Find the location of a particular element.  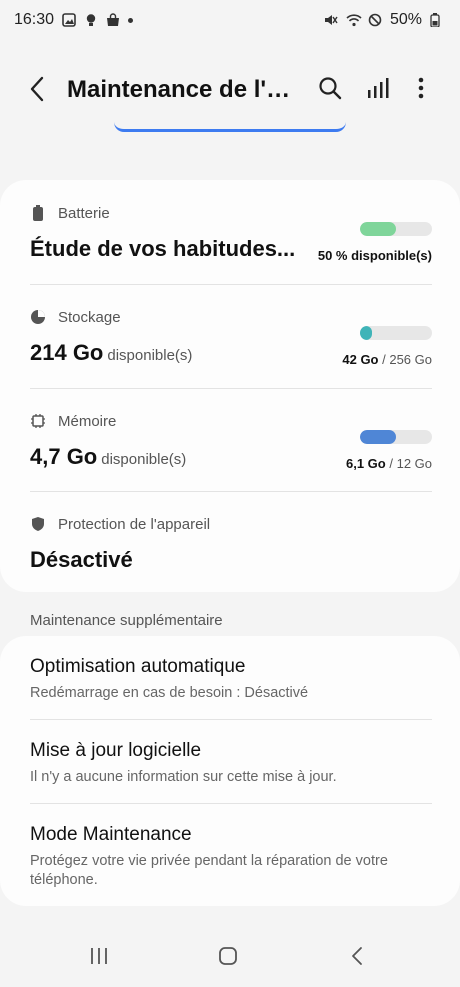

bar-chart-icon is located at coordinates (378, 90).